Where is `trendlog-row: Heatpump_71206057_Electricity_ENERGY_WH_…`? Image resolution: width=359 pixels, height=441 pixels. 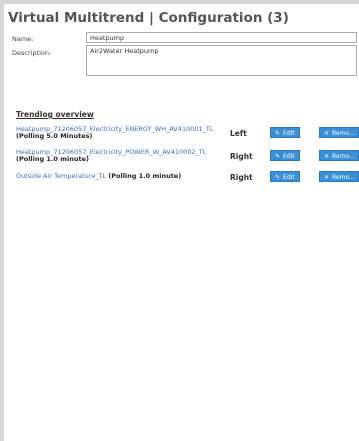 trendlog-row: Heatpump_71206057_Electricity_ENERGY_WH_… is located at coordinates (187, 136).